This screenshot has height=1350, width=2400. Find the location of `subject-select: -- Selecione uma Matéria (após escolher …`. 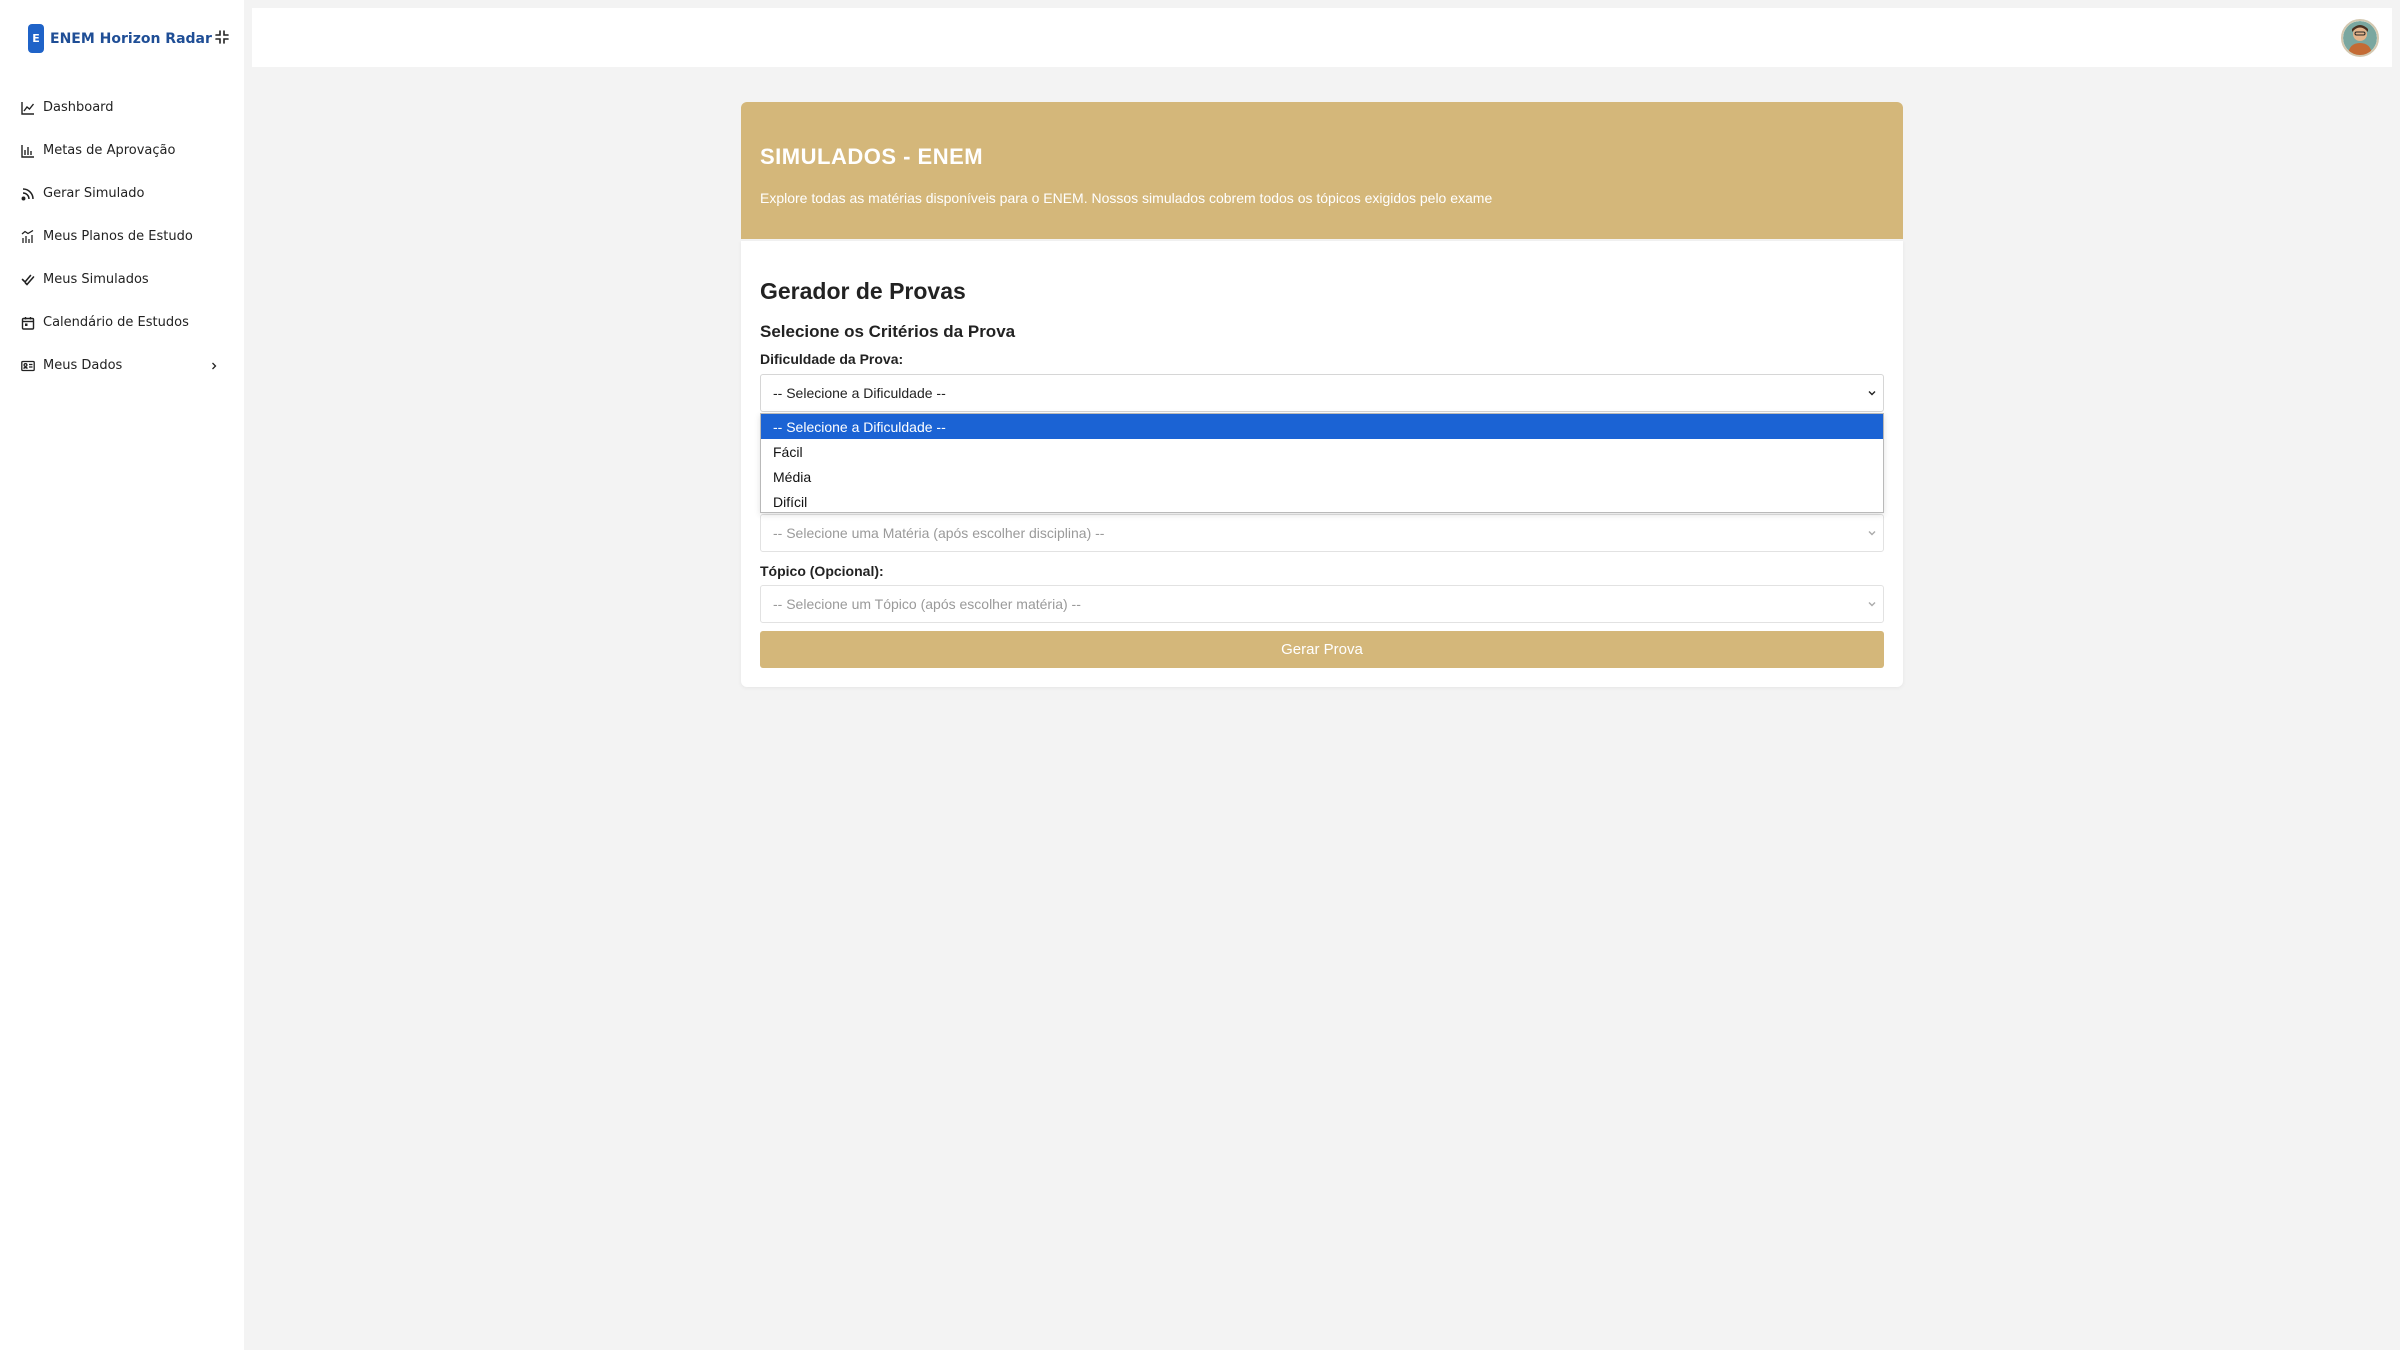

subject-select: -- Selecione uma Matéria (após escolher … is located at coordinates (1322, 533).